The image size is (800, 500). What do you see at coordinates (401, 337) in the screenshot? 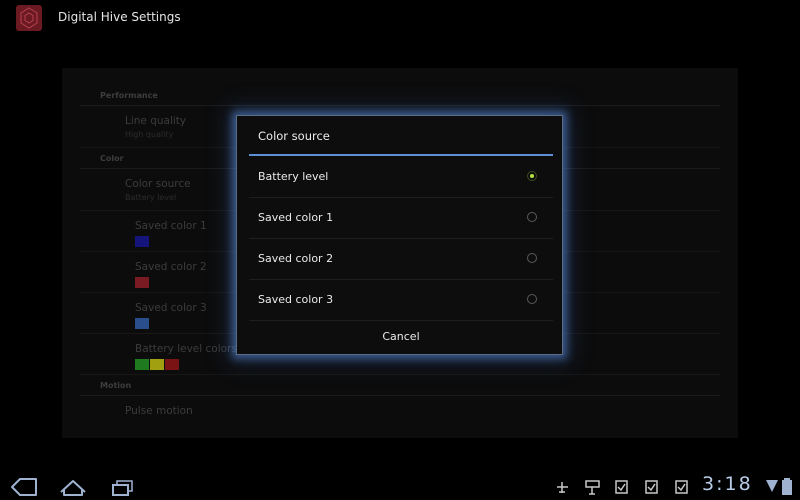
I see `cancel-button: Cancel` at bounding box center [401, 337].